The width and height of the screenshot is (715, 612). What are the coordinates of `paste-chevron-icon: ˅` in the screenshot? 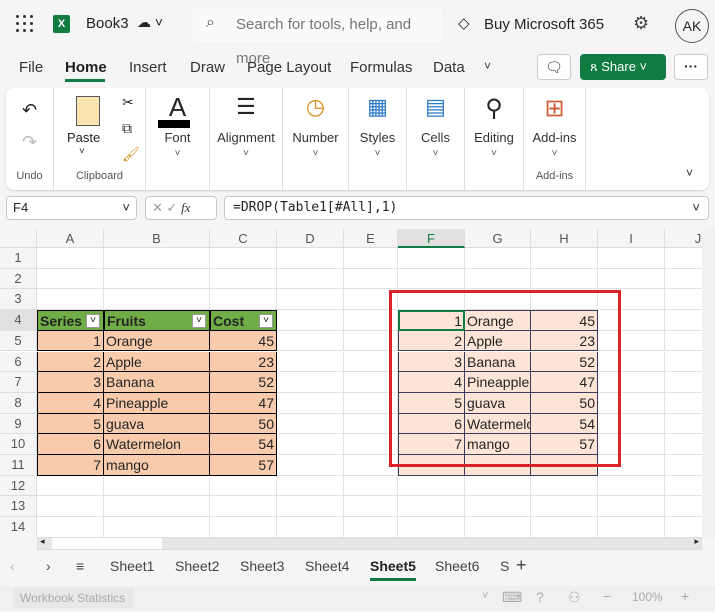 It's located at (82, 151).